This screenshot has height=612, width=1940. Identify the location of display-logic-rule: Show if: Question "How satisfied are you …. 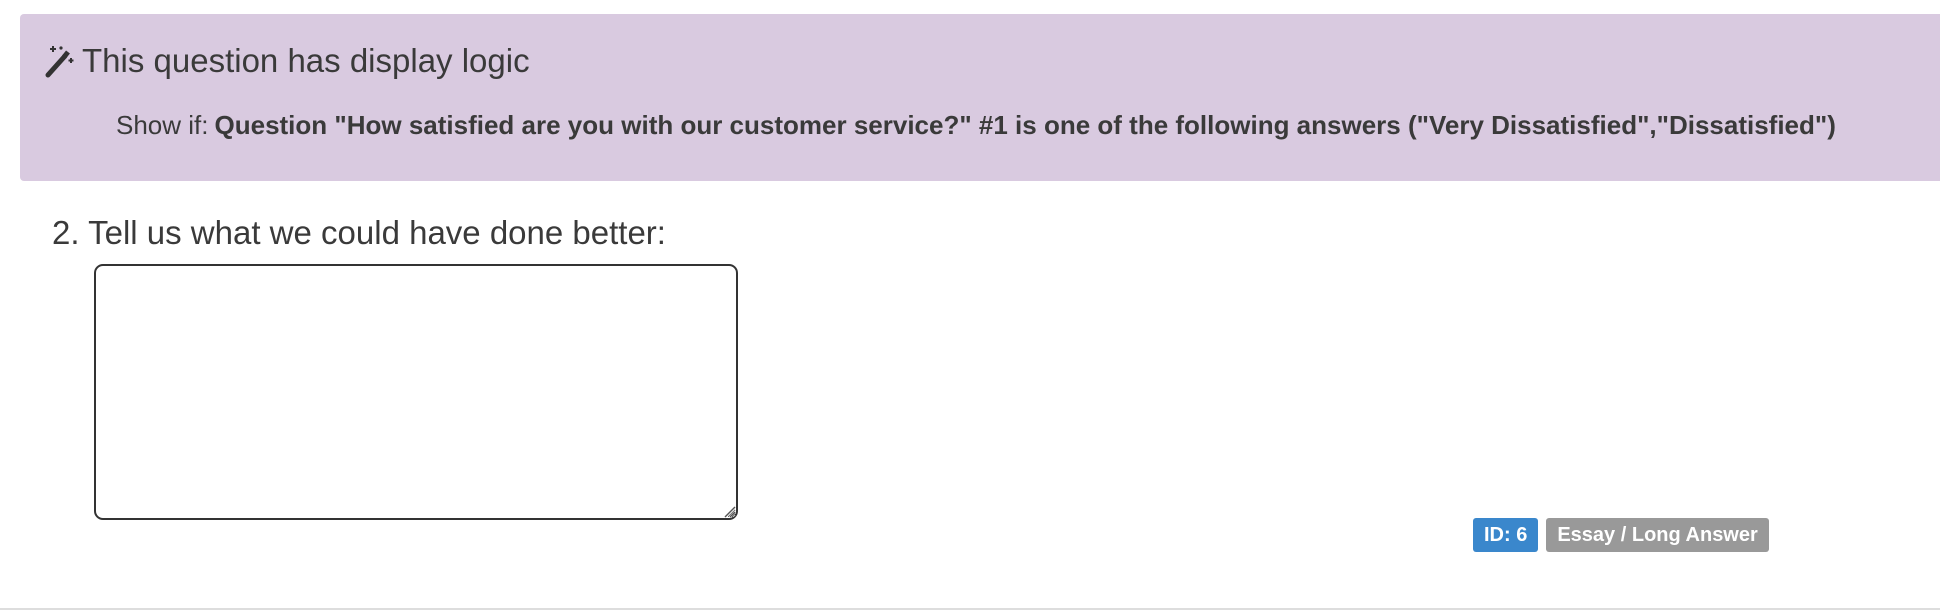
(976, 125).